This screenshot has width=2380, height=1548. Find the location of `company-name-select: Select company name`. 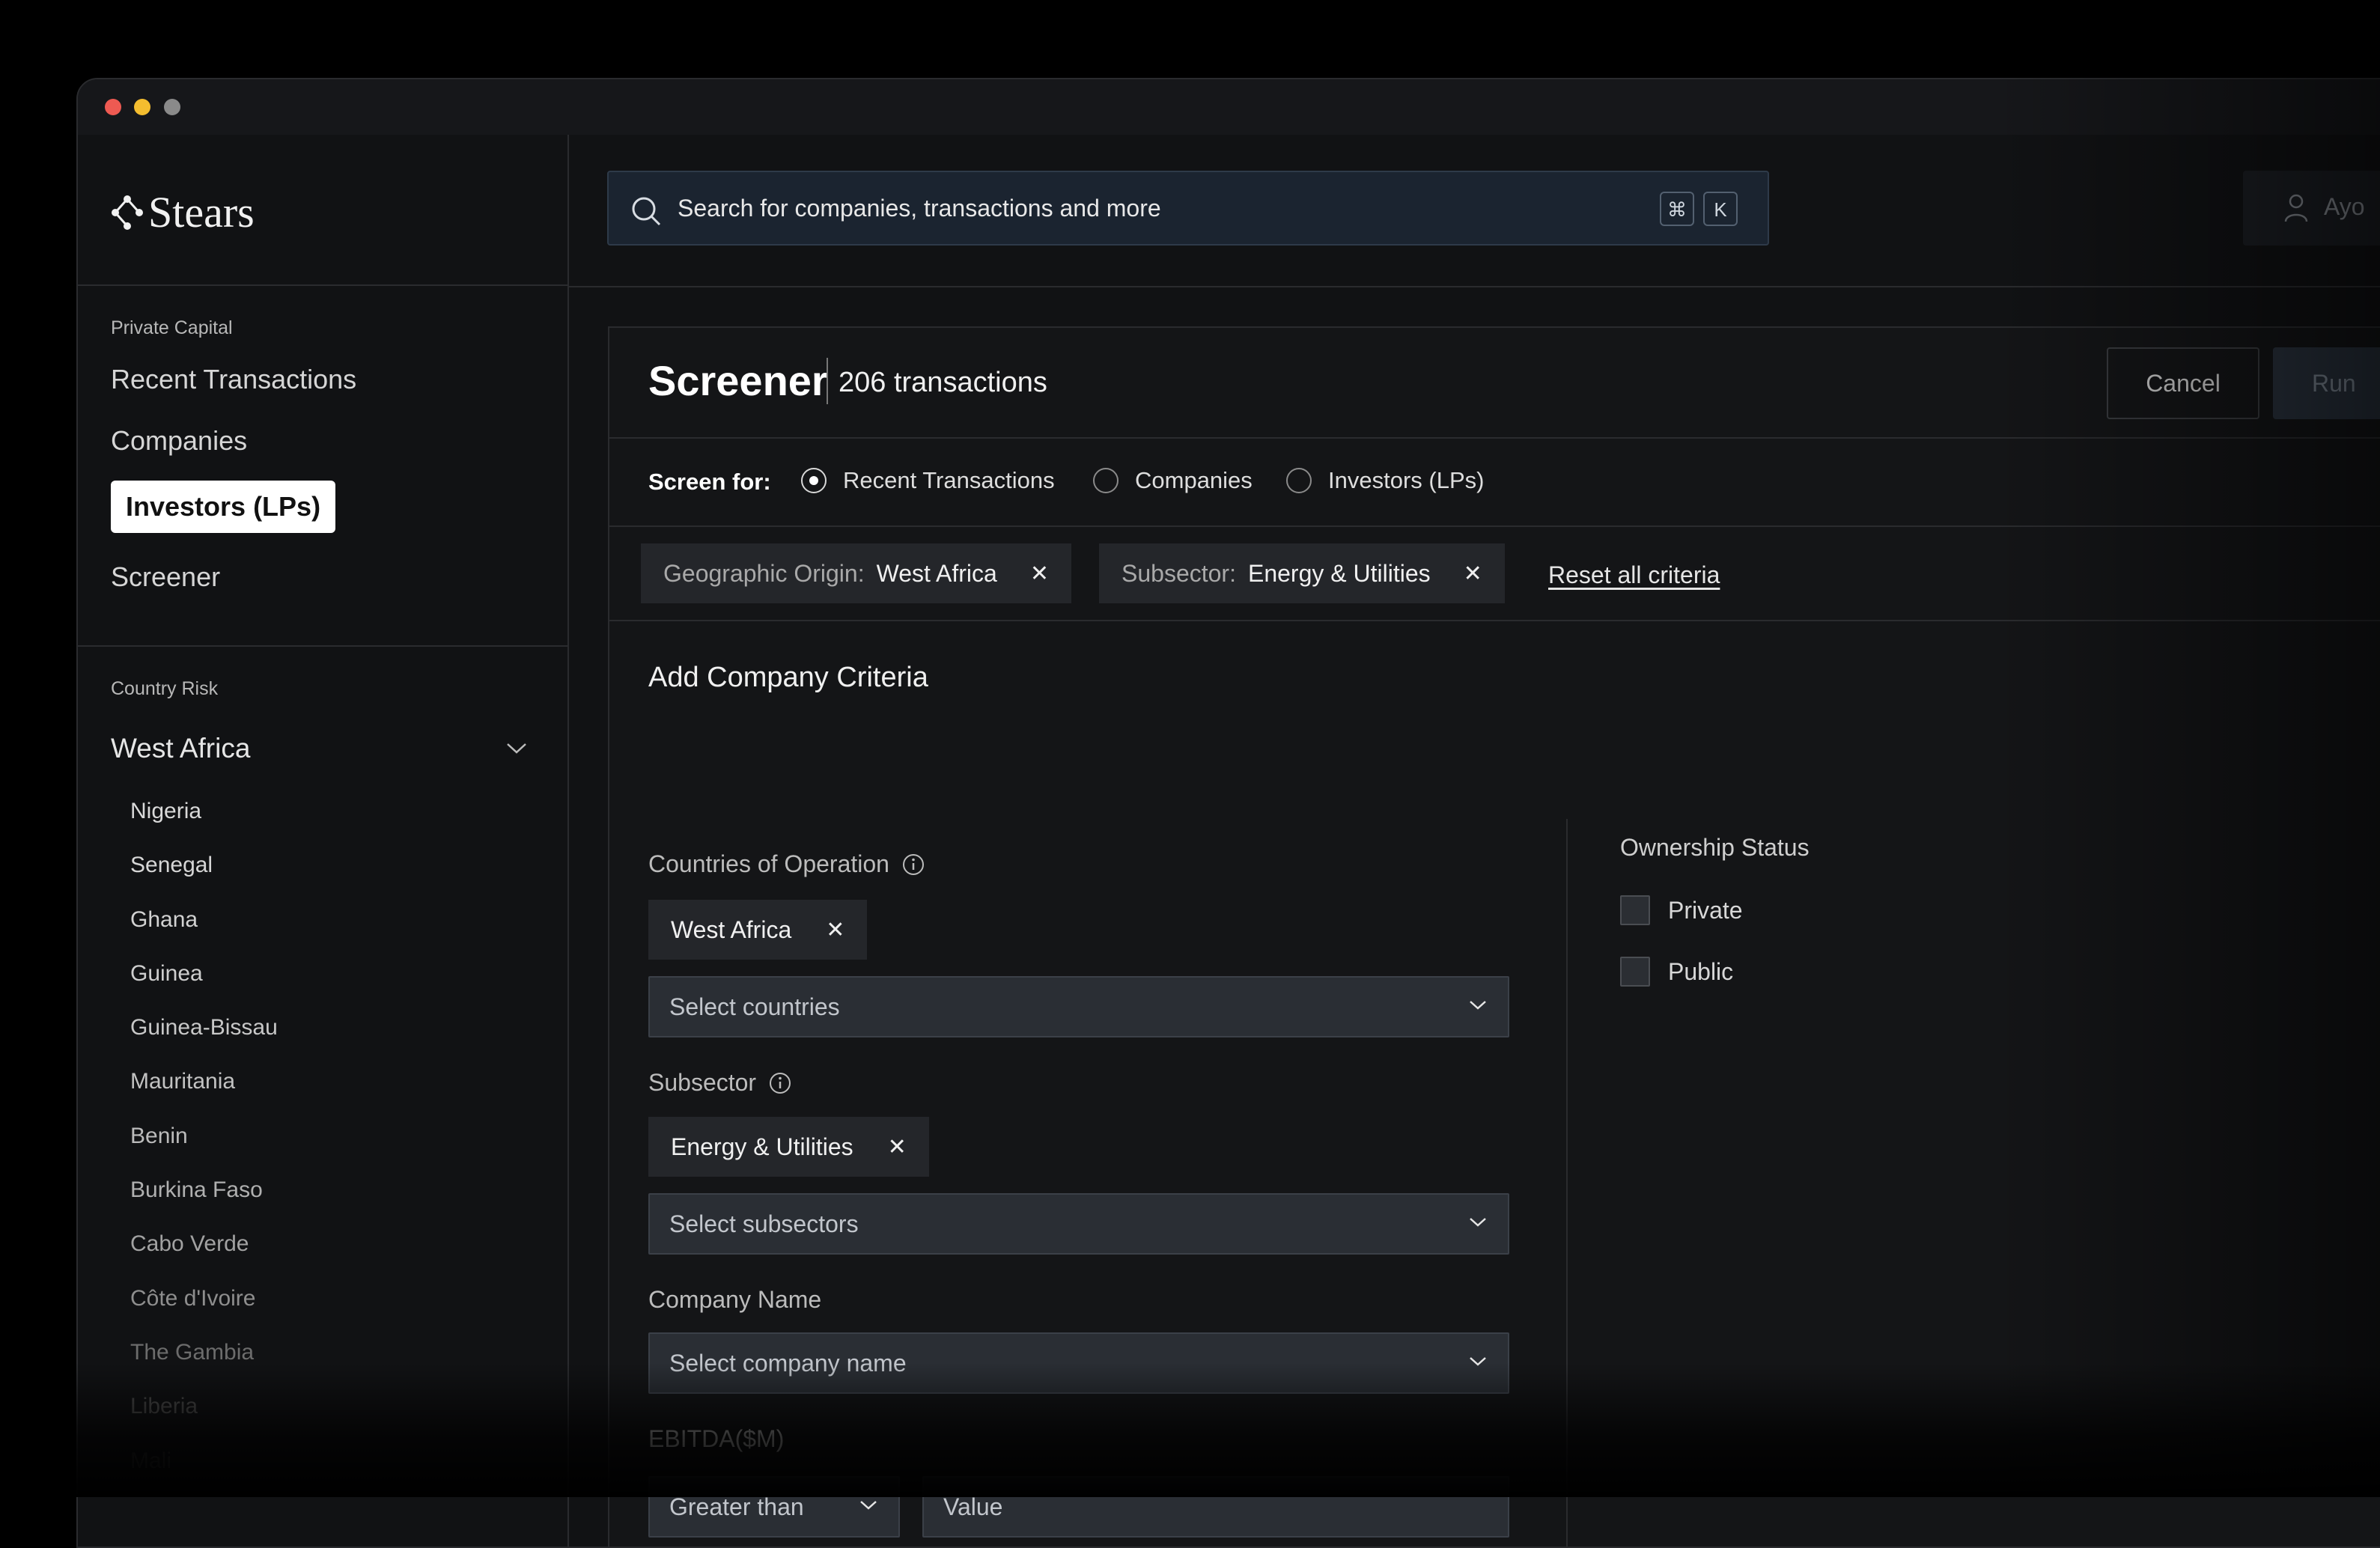

company-name-select: Select company name is located at coordinates (1078, 1363).